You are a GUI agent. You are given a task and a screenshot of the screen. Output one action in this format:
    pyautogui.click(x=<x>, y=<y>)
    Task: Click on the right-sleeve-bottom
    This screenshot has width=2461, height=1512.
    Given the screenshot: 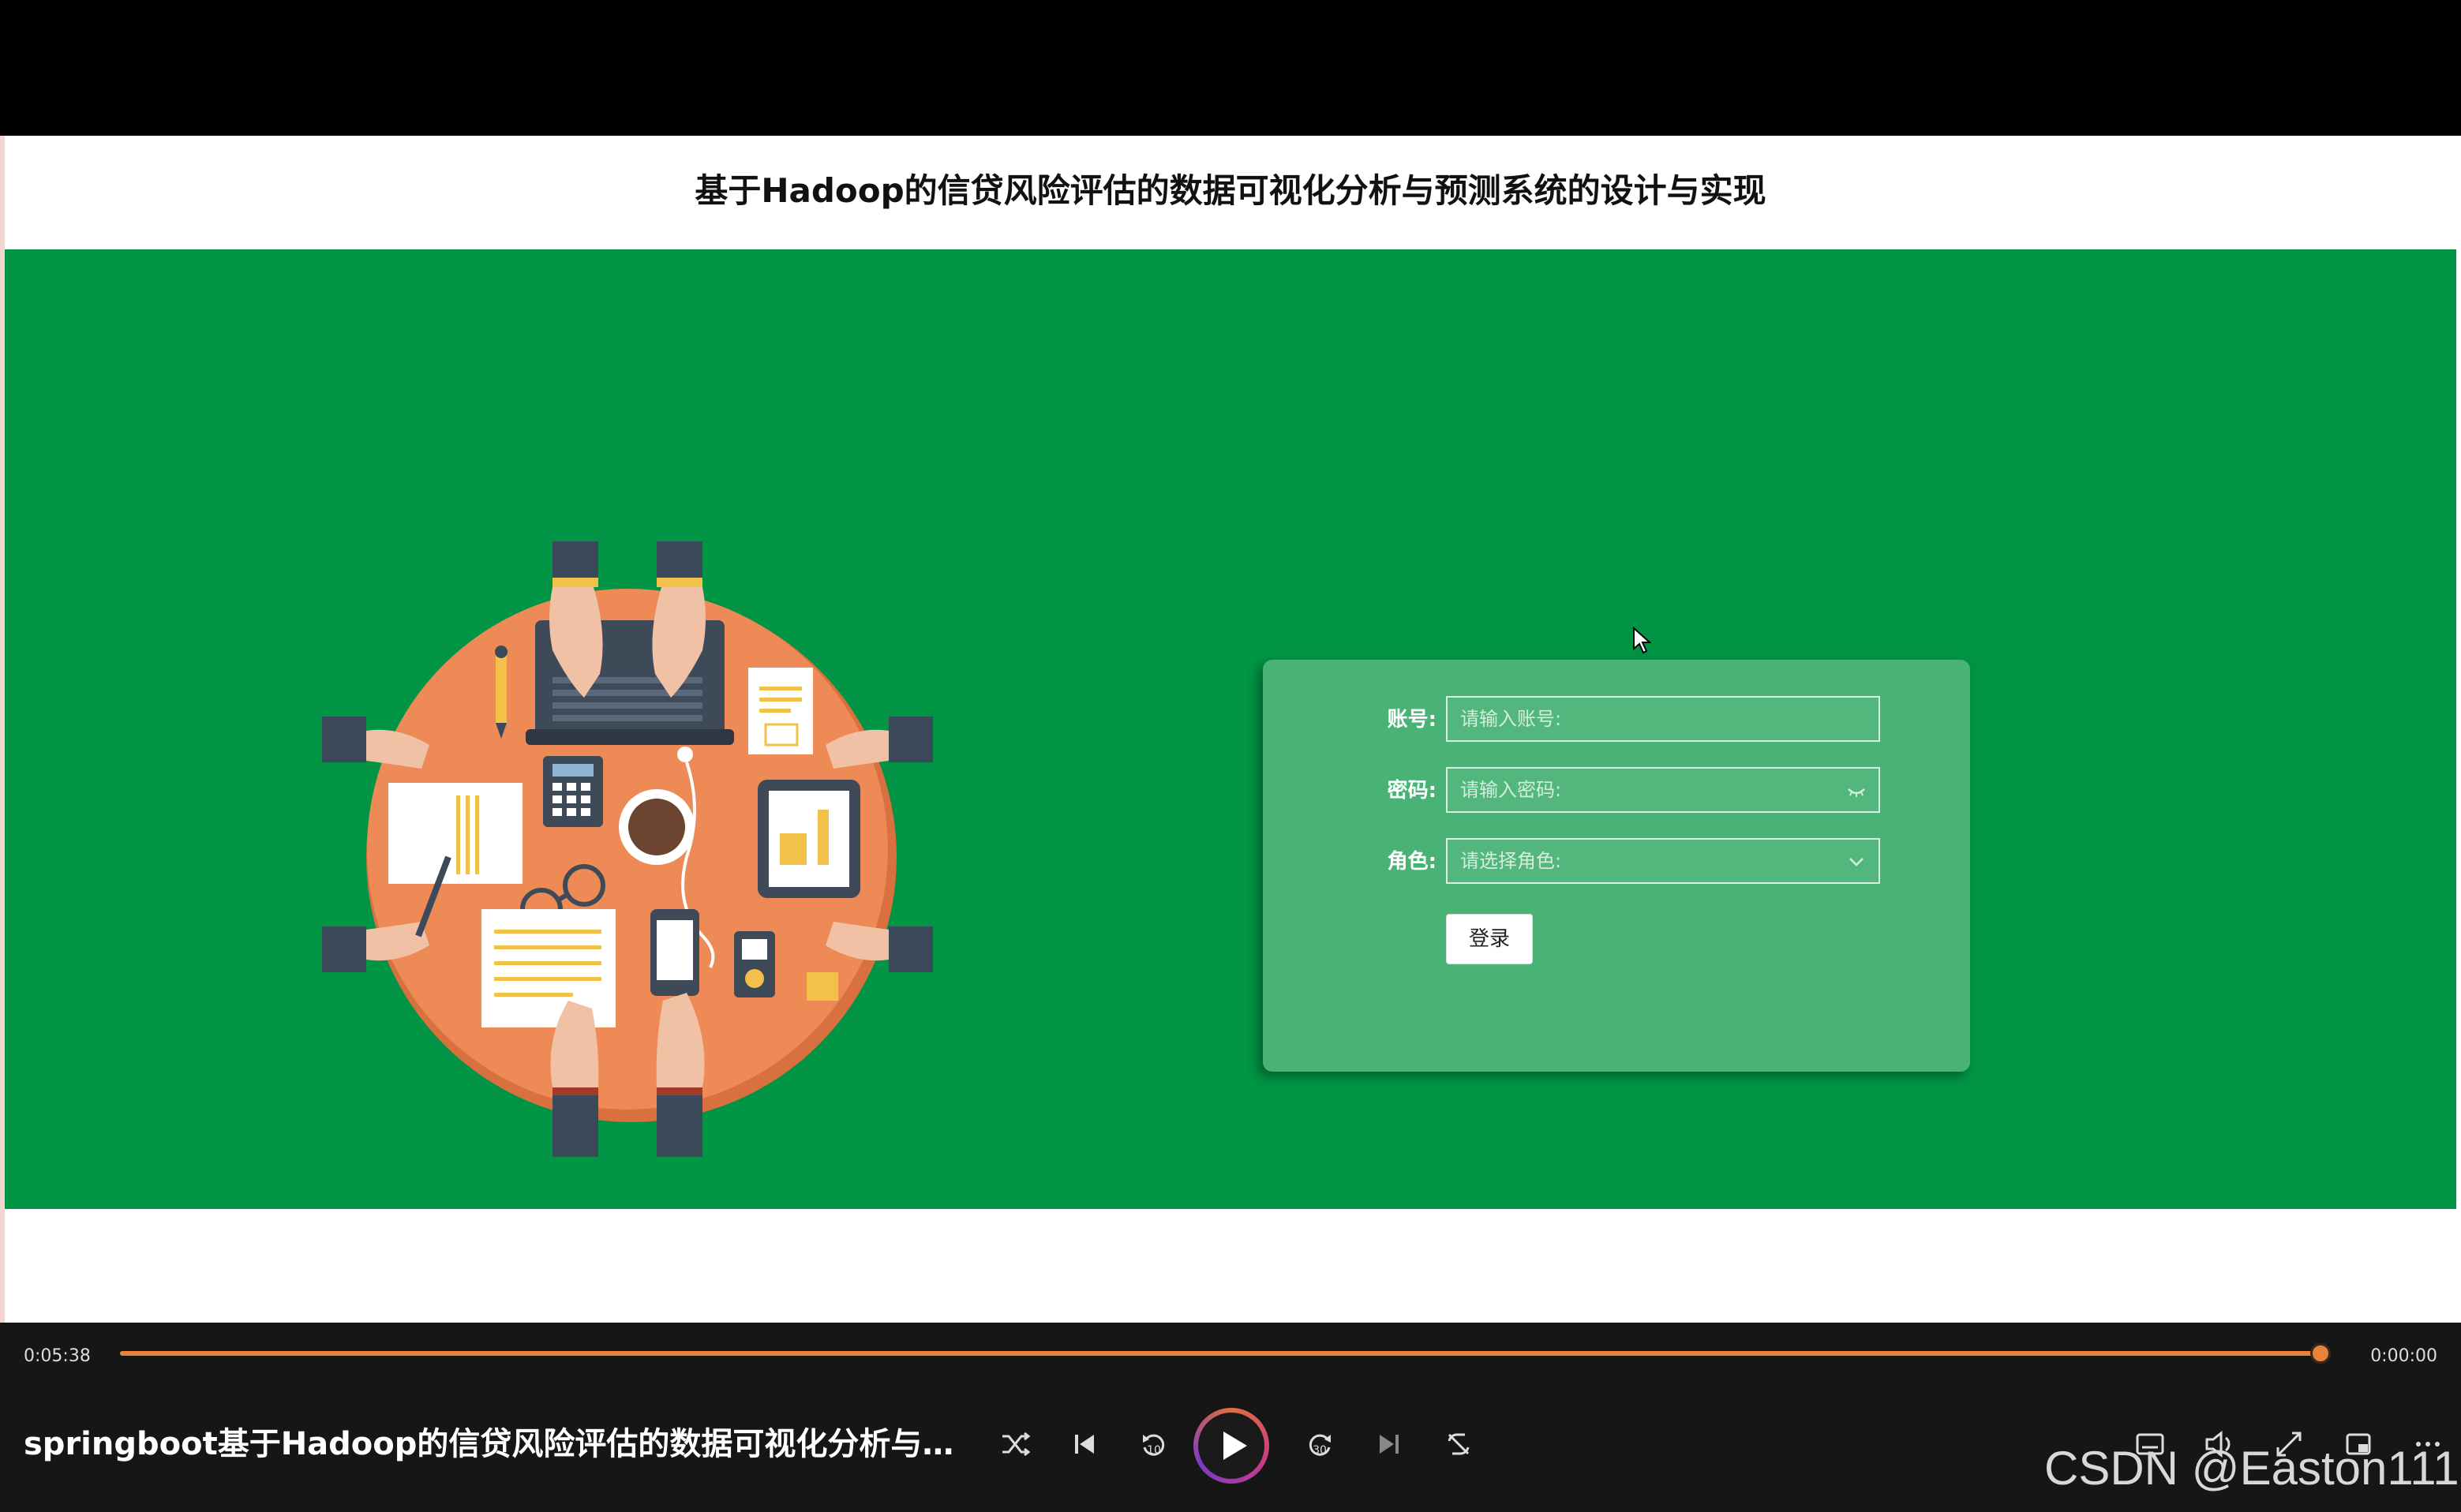 What is the action you would take?
    pyautogui.click(x=911, y=949)
    